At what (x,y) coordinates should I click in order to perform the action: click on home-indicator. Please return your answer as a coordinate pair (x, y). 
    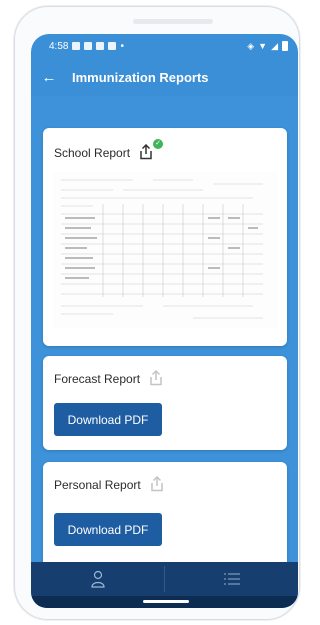
    Looking at the image, I should click on (166, 601).